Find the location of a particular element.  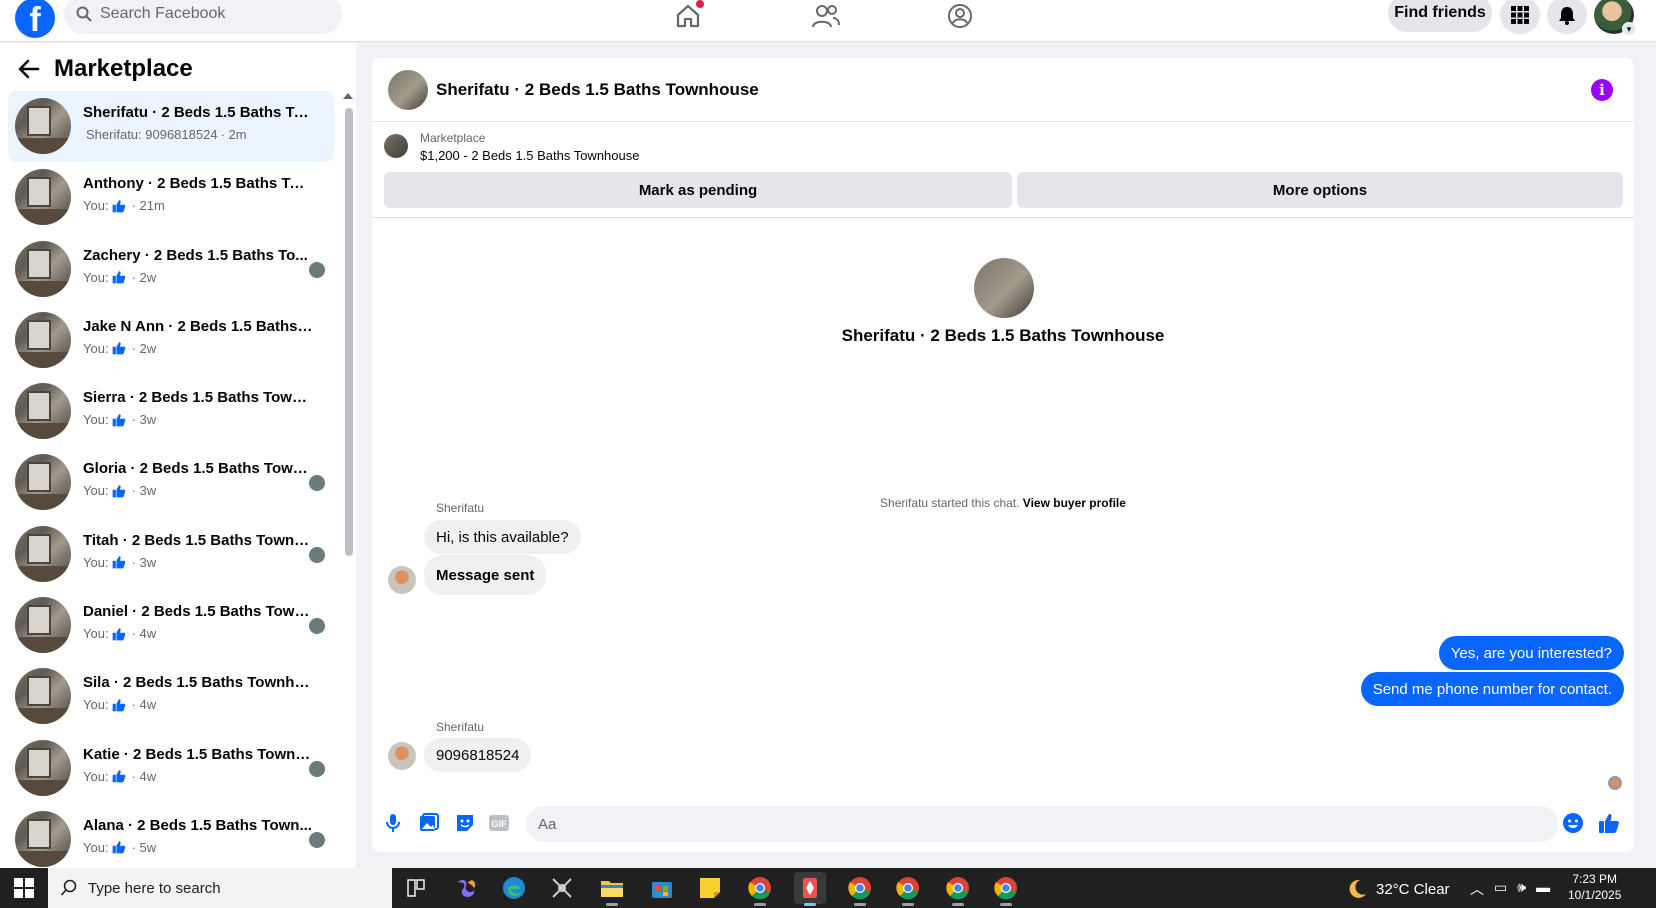

incoming-message: Message sent is located at coordinates (485, 575).